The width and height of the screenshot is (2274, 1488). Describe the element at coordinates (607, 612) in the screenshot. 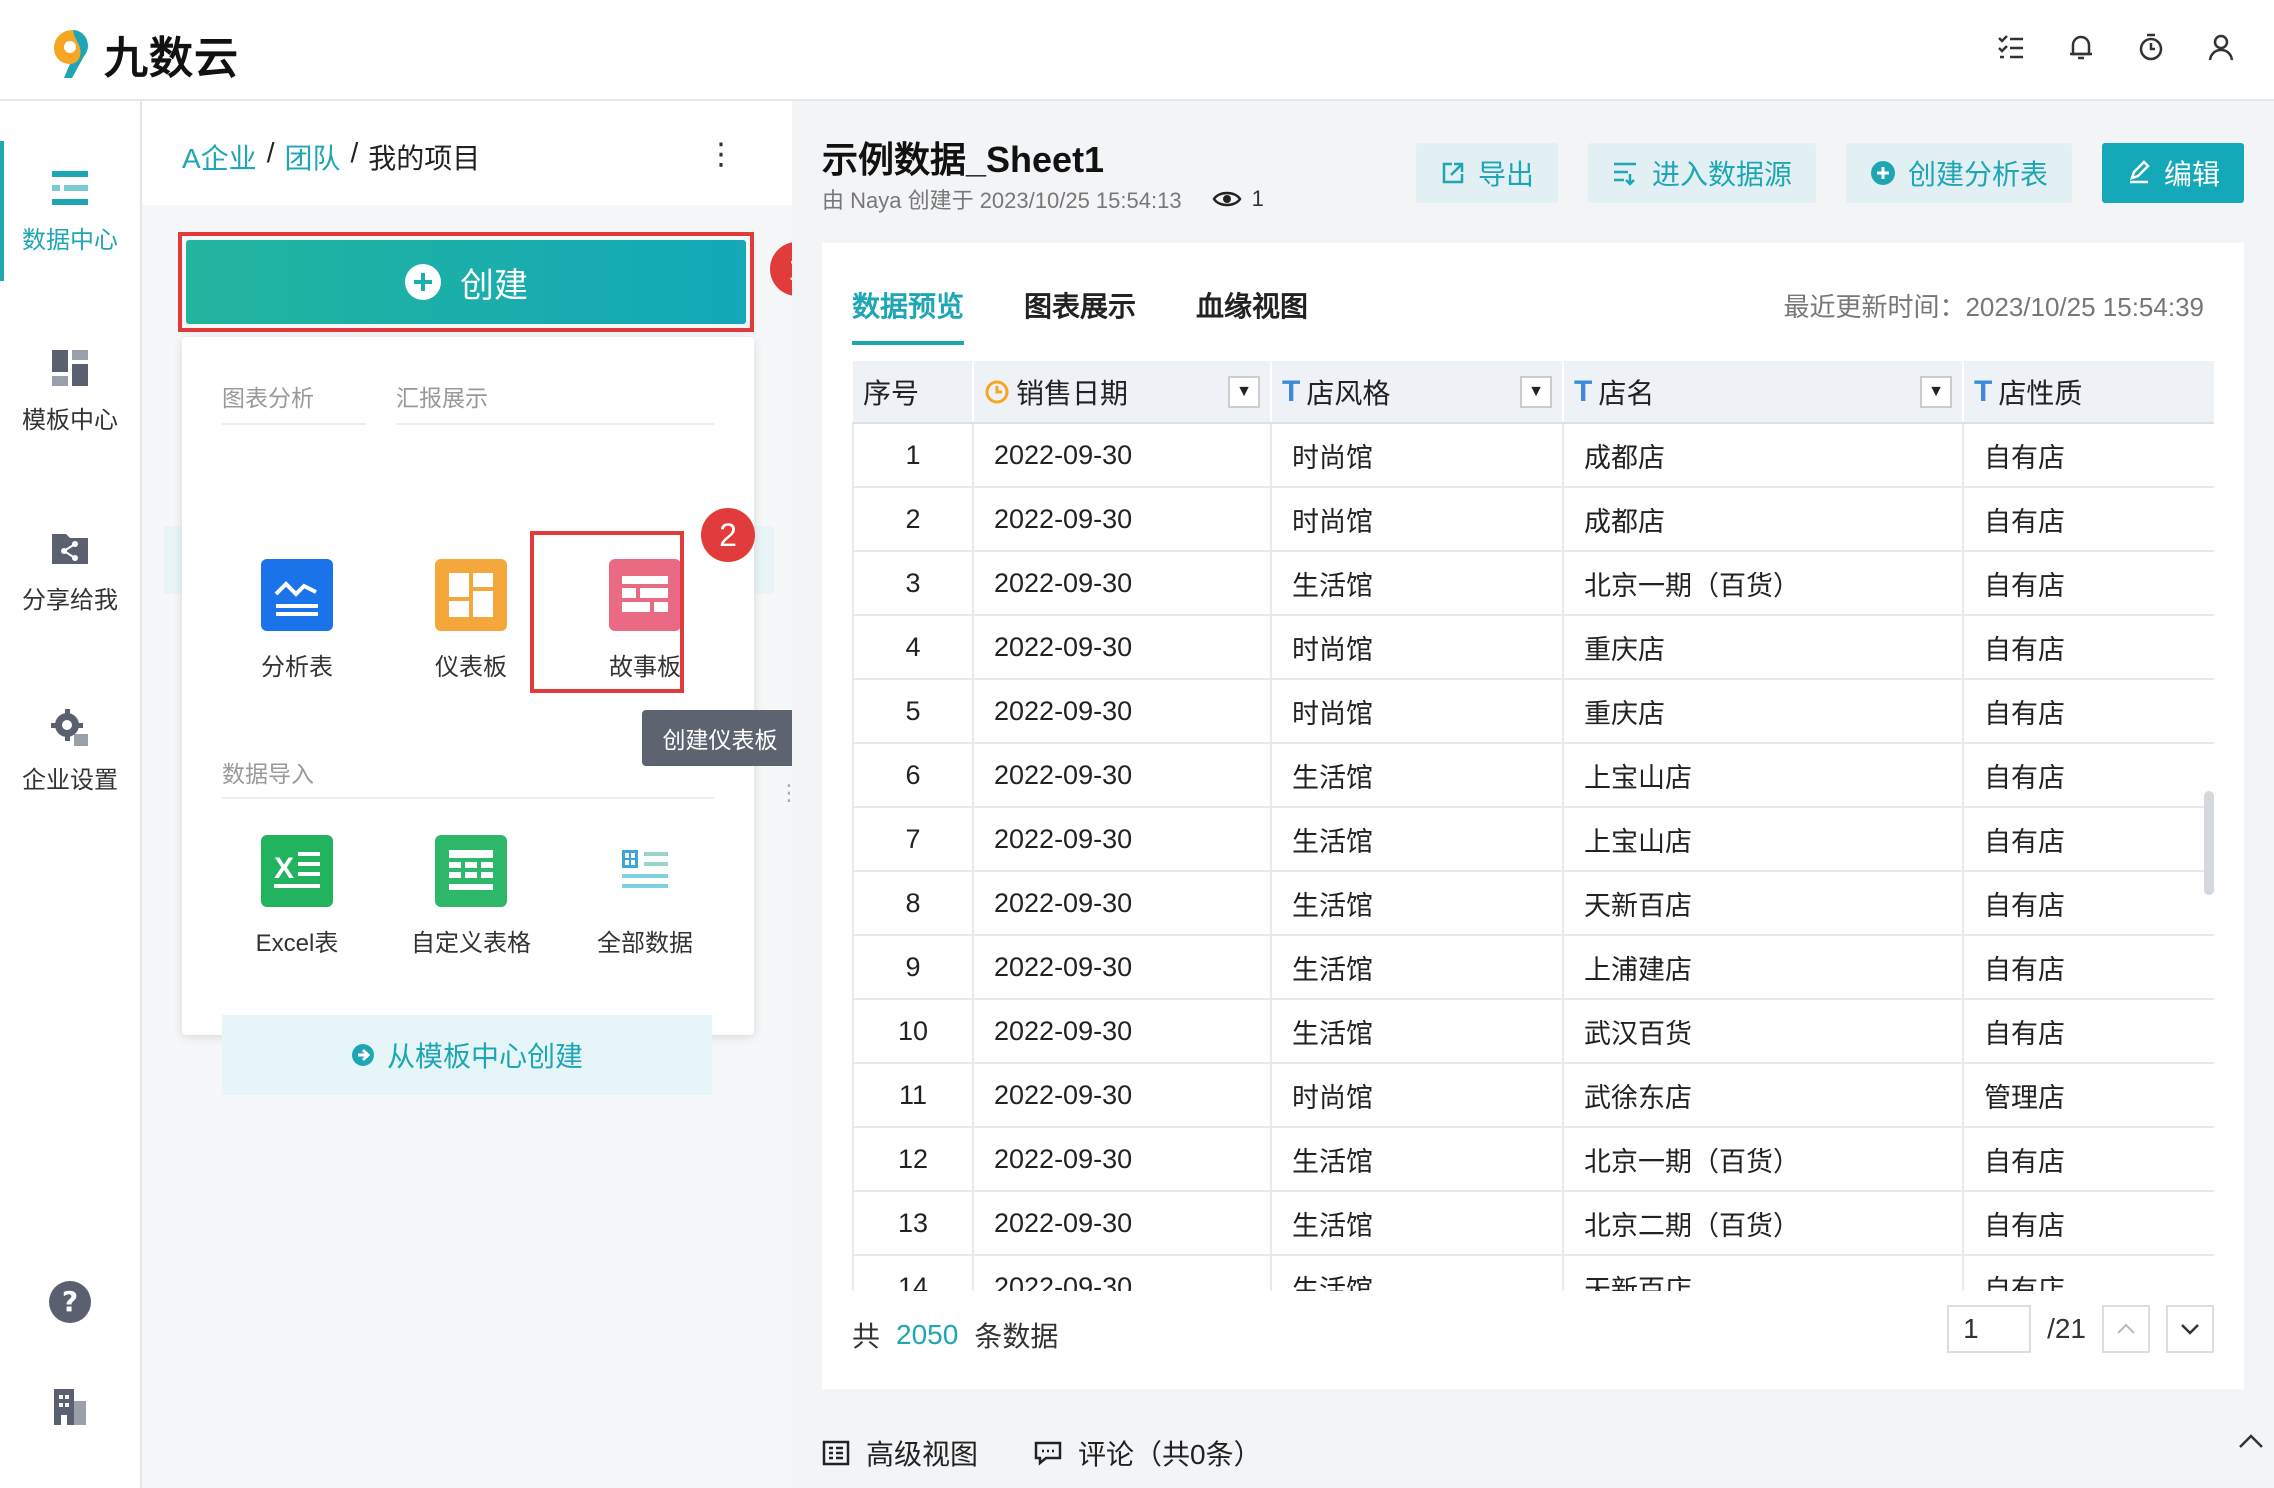

I see `dashboard-highlight` at that location.